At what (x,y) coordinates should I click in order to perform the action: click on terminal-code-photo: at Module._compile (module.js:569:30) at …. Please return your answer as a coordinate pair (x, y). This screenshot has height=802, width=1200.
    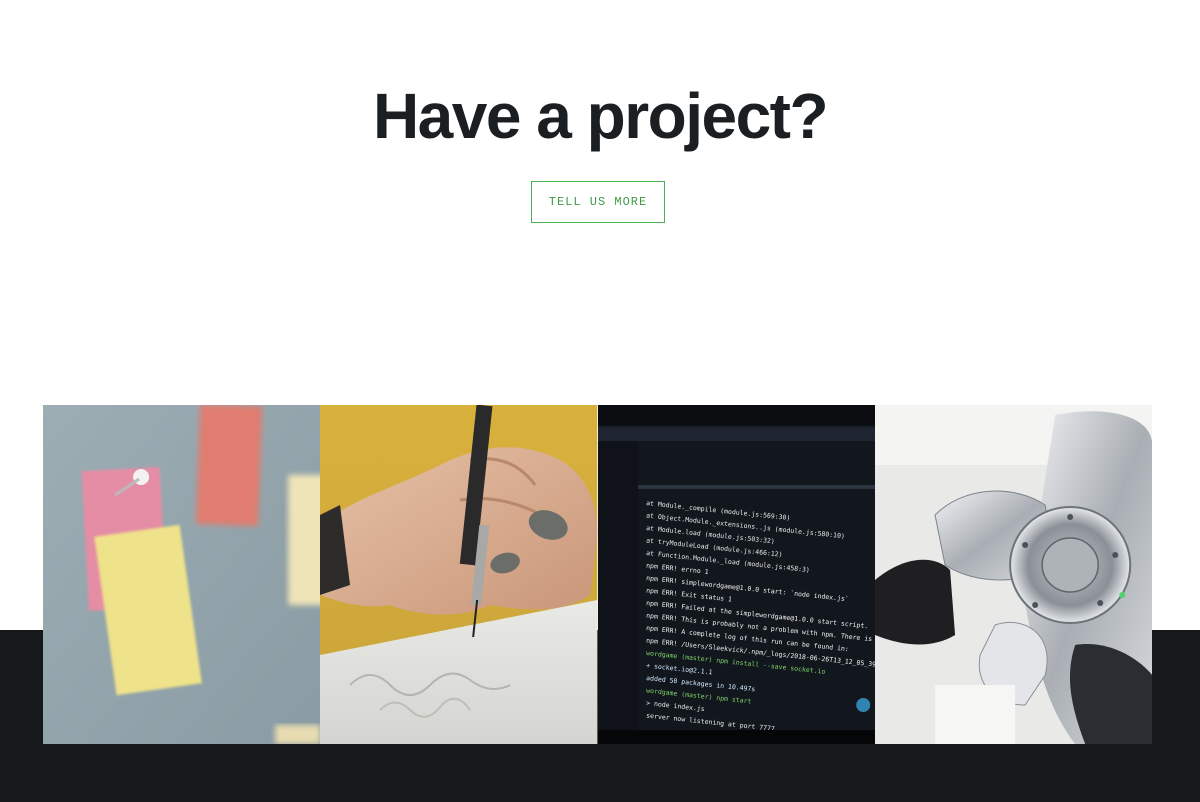
    Looking at the image, I should click on (736, 574).